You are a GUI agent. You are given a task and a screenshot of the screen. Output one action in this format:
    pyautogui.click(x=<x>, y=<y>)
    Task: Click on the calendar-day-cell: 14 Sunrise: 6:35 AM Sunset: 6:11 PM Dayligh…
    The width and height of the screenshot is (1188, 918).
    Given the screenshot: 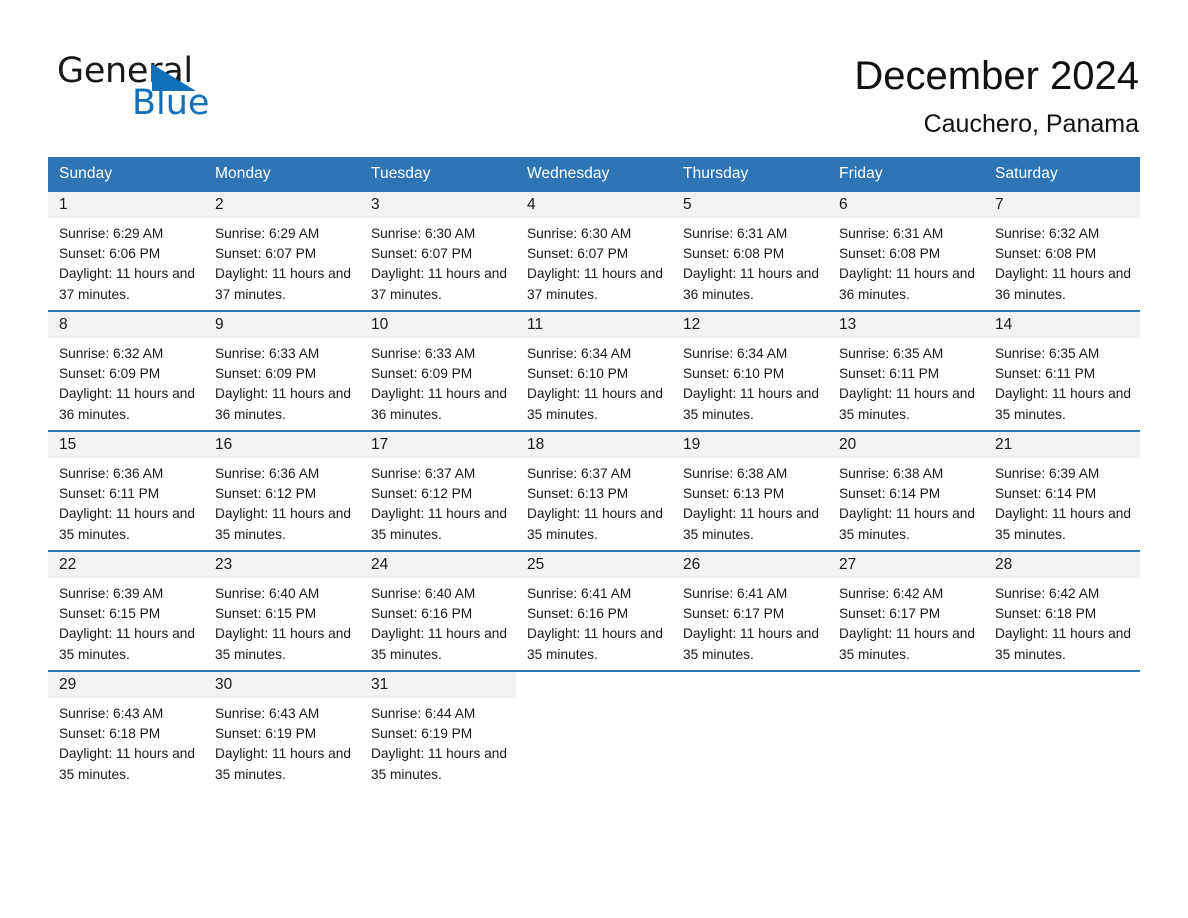 What is the action you would take?
    pyautogui.click(x=1062, y=370)
    